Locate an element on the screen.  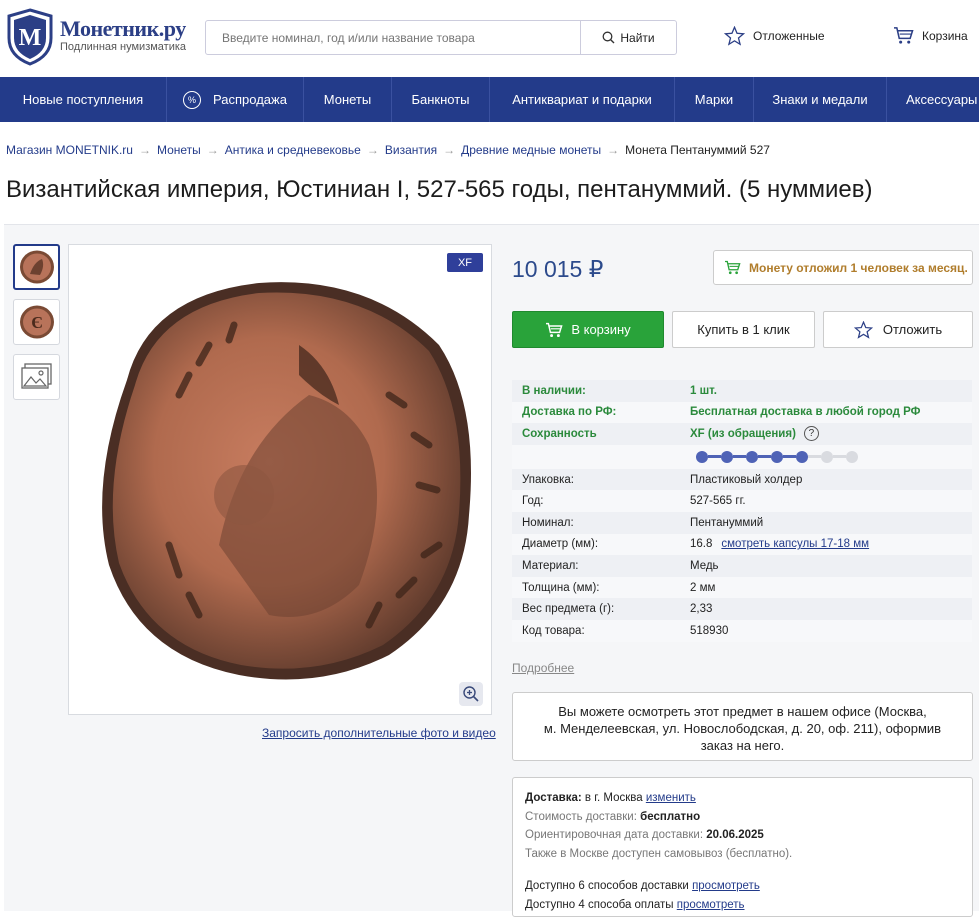
spec-row: Вес предмета (г): 2,33 is located at coordinates (742, 609).